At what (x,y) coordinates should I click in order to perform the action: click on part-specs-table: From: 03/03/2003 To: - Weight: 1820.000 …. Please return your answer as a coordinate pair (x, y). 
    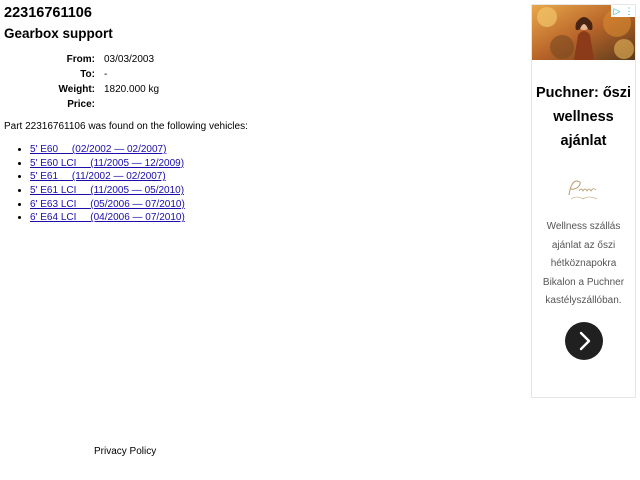
    Looking at the image, I should click on (100, 82).